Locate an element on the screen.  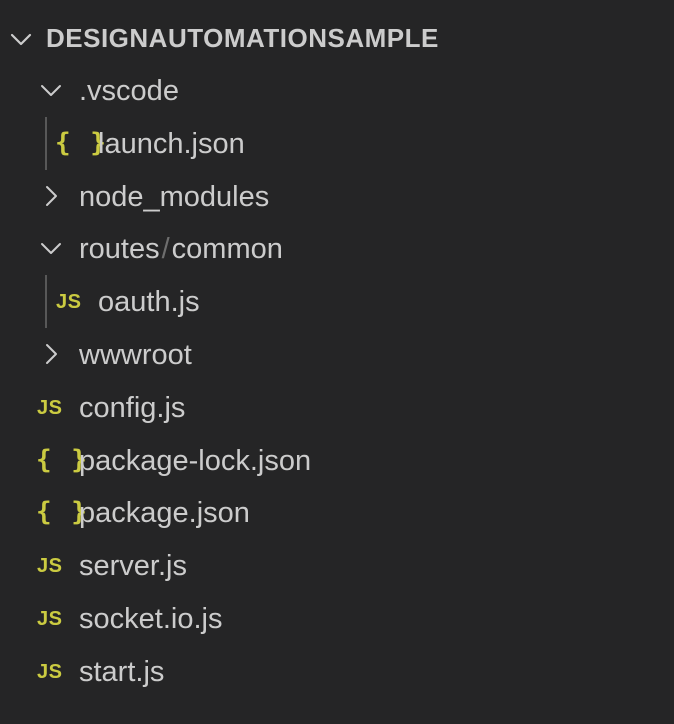
tree-item-label: package.json is located at coordinates (164, 513).